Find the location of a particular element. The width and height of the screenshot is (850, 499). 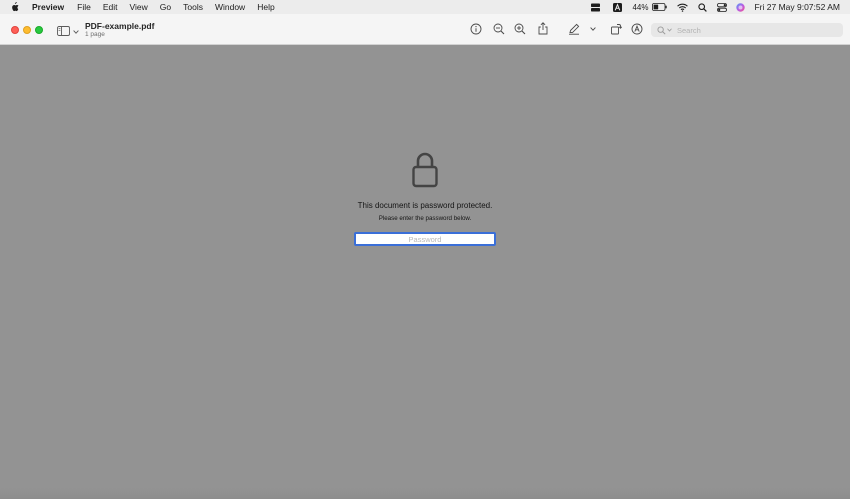

markup-circle-icon is located at coordinates (637, 29).